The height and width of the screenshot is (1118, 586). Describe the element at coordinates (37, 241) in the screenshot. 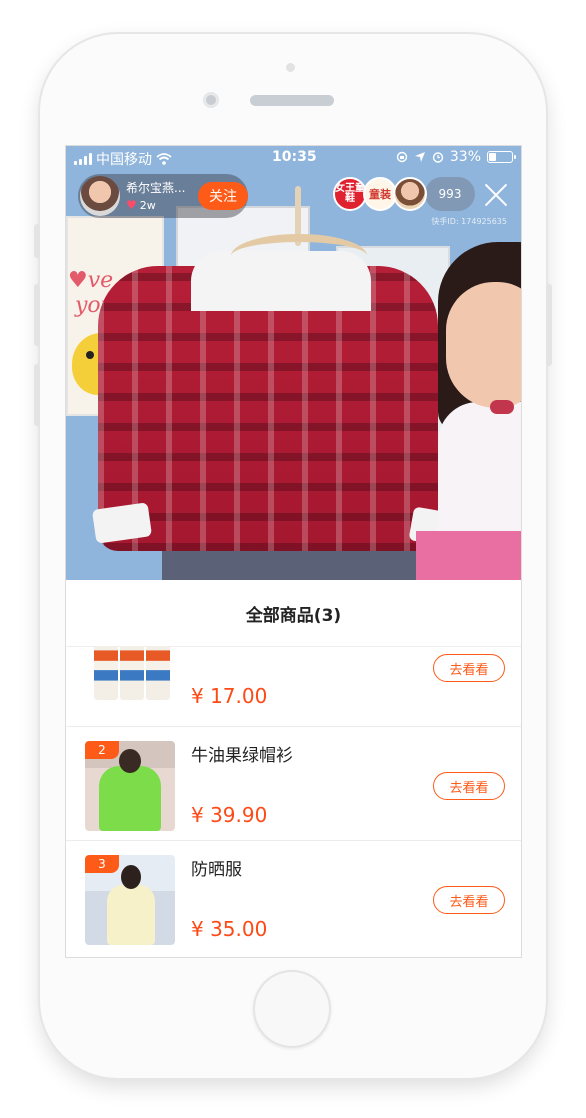

I see `mute-switch` at that location.